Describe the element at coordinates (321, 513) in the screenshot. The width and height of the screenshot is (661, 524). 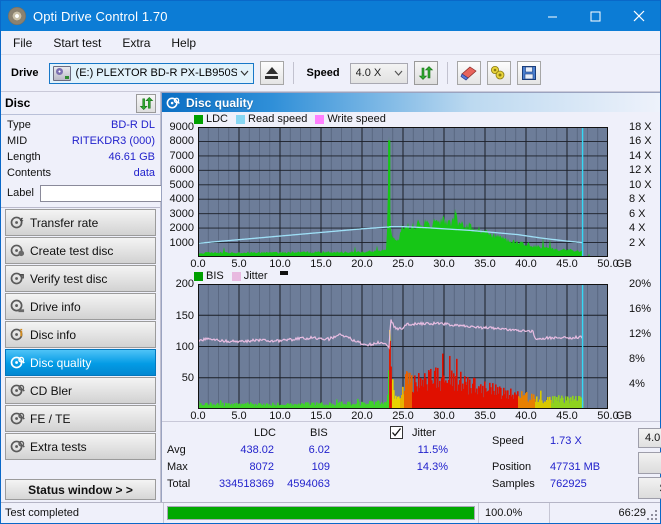
I see `progress-wrap` at that location.